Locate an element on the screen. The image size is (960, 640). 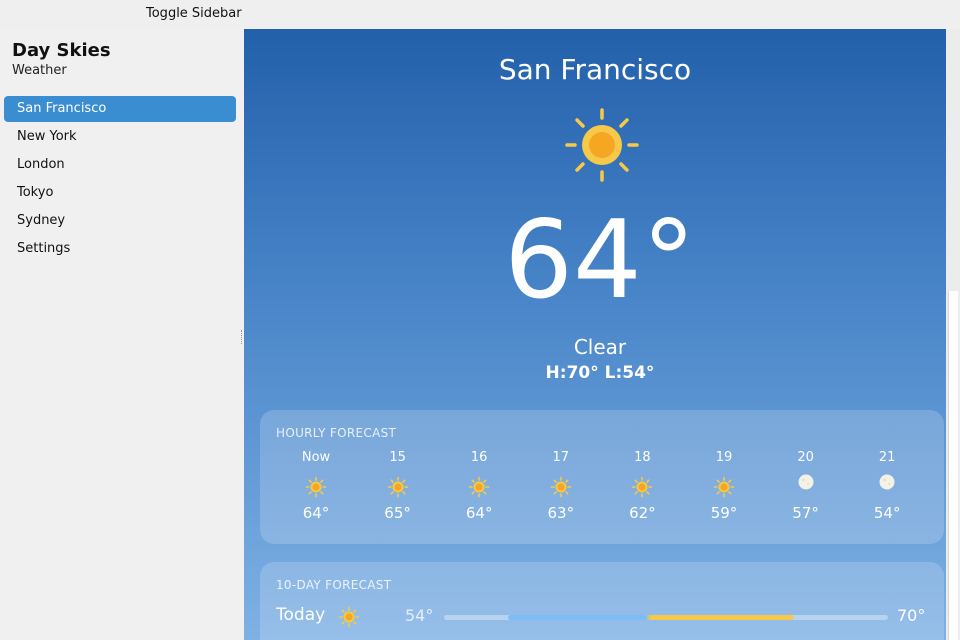
hourly-item: 17 63° is located at coordinates (561, 486).